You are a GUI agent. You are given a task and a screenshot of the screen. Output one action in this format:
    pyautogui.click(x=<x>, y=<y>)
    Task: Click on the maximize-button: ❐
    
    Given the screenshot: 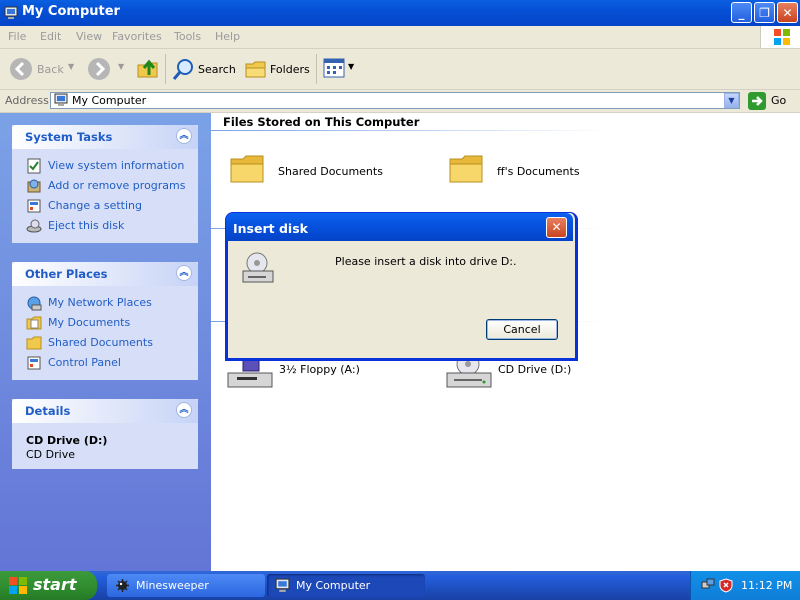 What is the action you would take?
    pyautogui.click(x=764, y=12)
    